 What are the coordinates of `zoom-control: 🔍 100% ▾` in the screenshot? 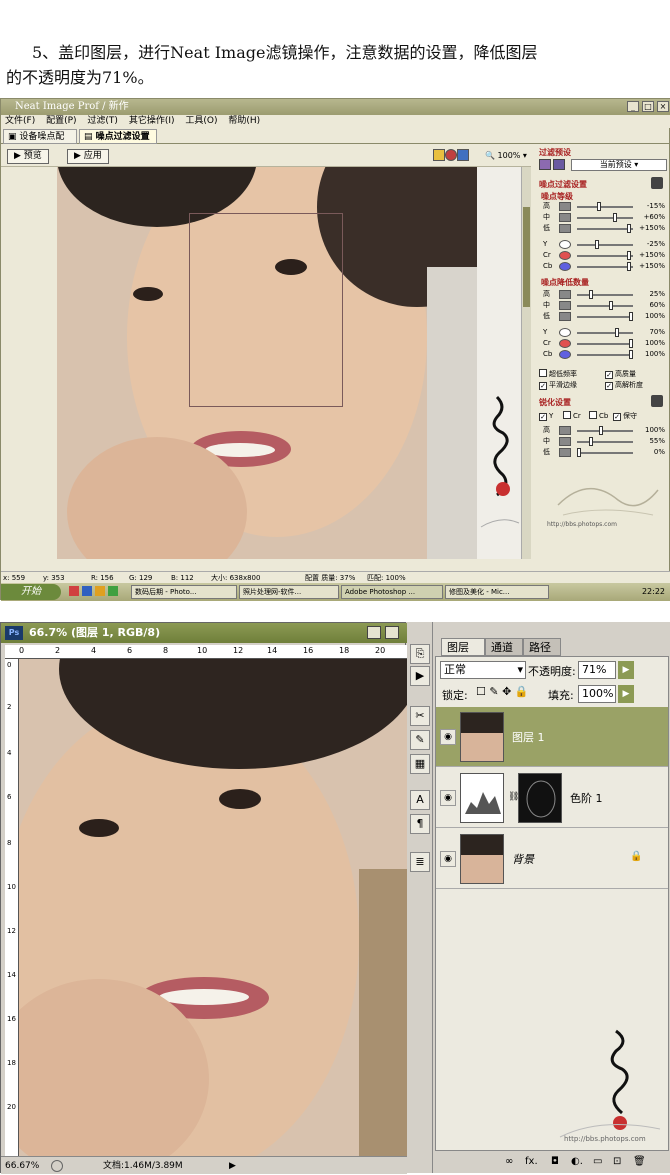 It's located at (506, 156).